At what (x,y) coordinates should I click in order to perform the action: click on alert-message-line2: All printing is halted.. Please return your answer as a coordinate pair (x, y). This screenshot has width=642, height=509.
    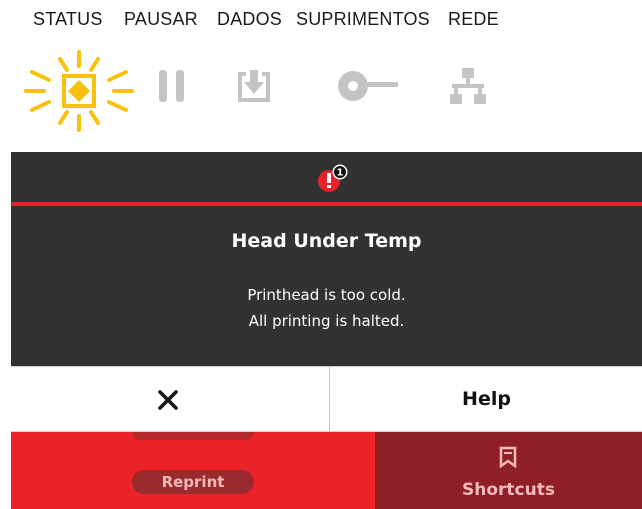
    Looking at the image, I should click on (326, 321).